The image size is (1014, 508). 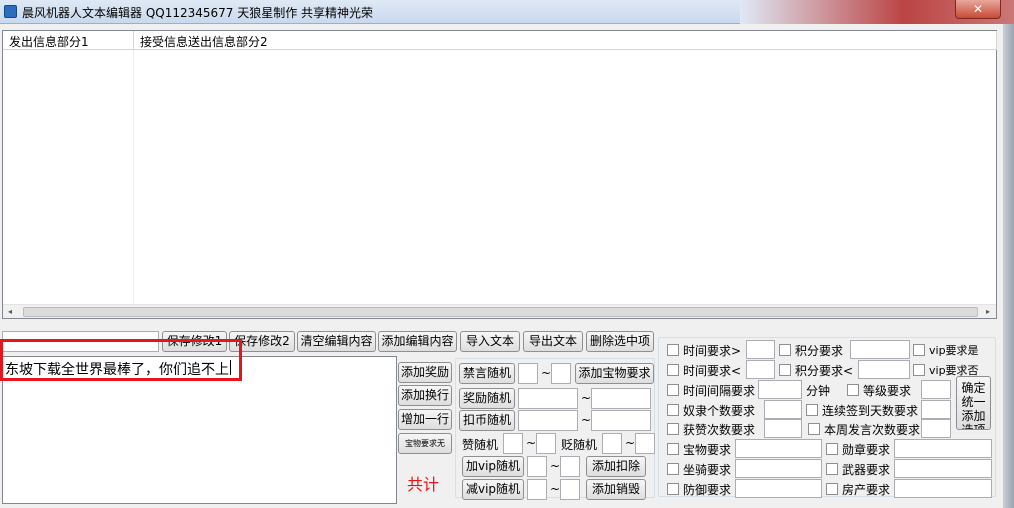 What do you see at coordinates (818, 391) in the screenshot?
I see `minutes-label: 分钟` at bounding box center [818, 391].